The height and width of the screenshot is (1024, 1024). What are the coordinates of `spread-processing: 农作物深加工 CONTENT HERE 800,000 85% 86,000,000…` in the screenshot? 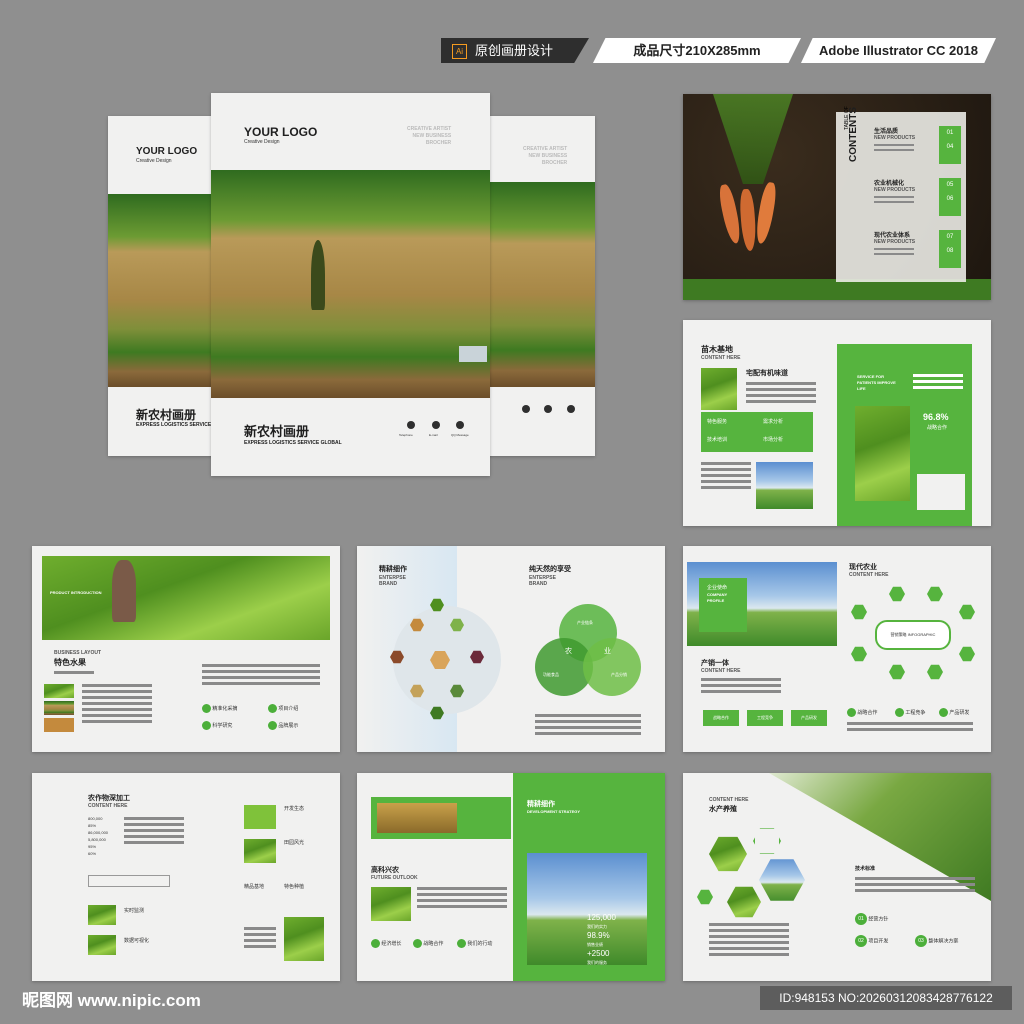 It's located at (186, 877).